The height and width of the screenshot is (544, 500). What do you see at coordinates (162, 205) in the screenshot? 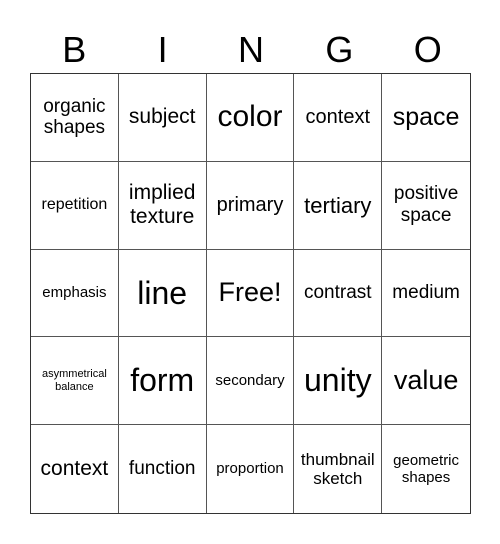
I see `bingo-cell: implied texture` at bounding box center [162, 205].